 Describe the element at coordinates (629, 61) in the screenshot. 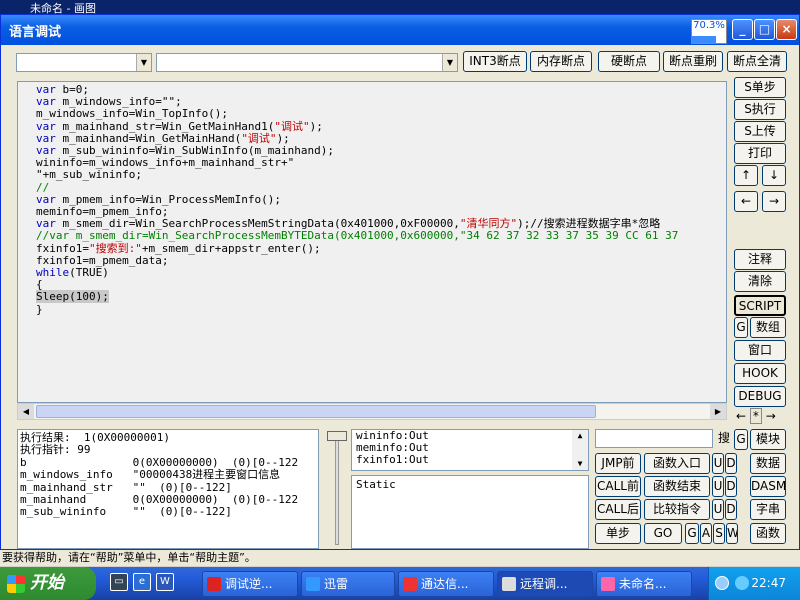

I see `hardware-breakpoint-button: 硬断点` at that location.